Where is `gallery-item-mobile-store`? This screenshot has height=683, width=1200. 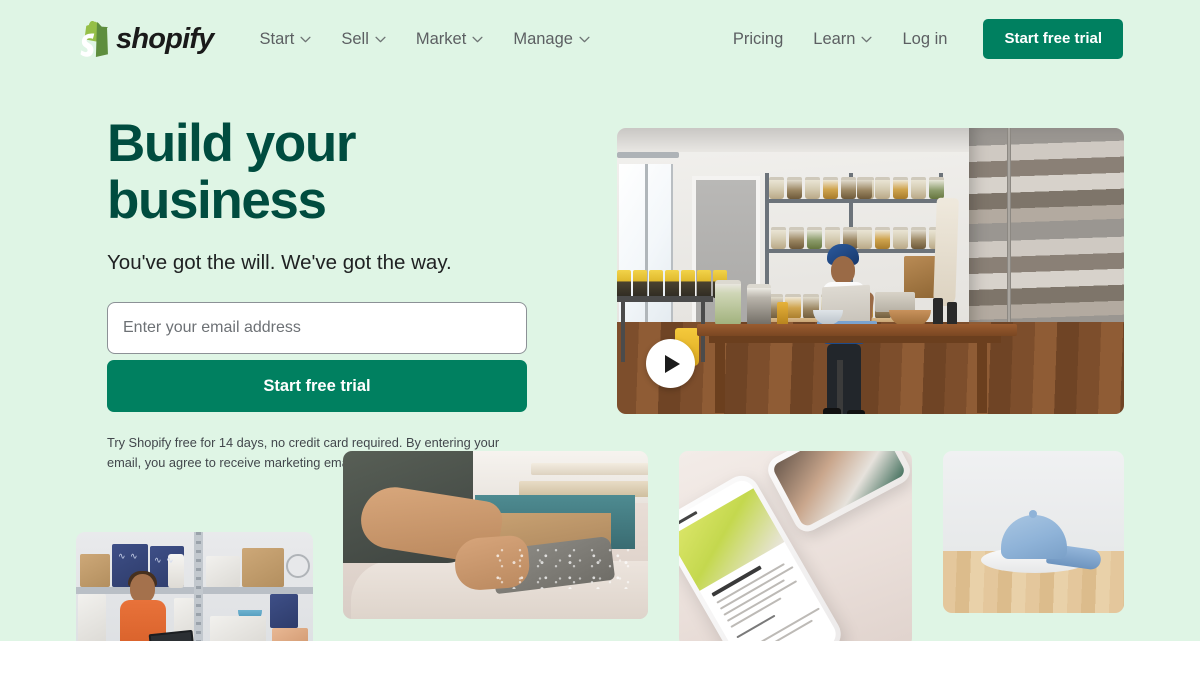 gallery-item-mobile-store is located at coordinates (795, 546).